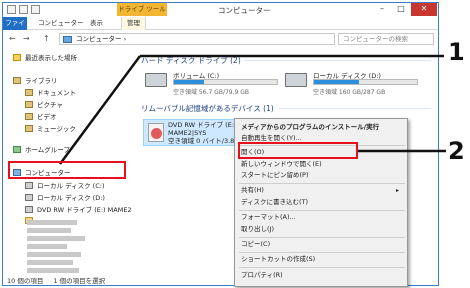 The height and width of the screenshot is (288, 470). What do you see at coordinates (67, 170) in the screenshot?
I see `highlight-computer` at bounding box center [67, 170].